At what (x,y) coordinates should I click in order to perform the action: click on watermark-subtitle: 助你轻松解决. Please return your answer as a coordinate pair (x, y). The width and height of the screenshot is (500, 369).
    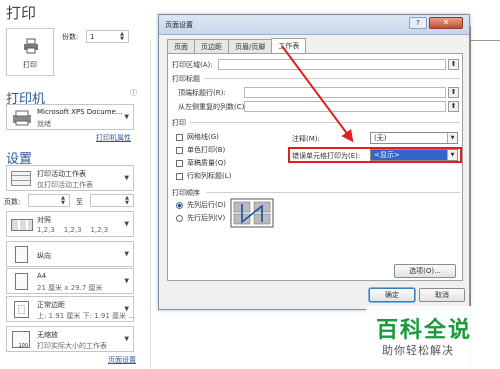
    Looking at the image, I should click on (418, 350).